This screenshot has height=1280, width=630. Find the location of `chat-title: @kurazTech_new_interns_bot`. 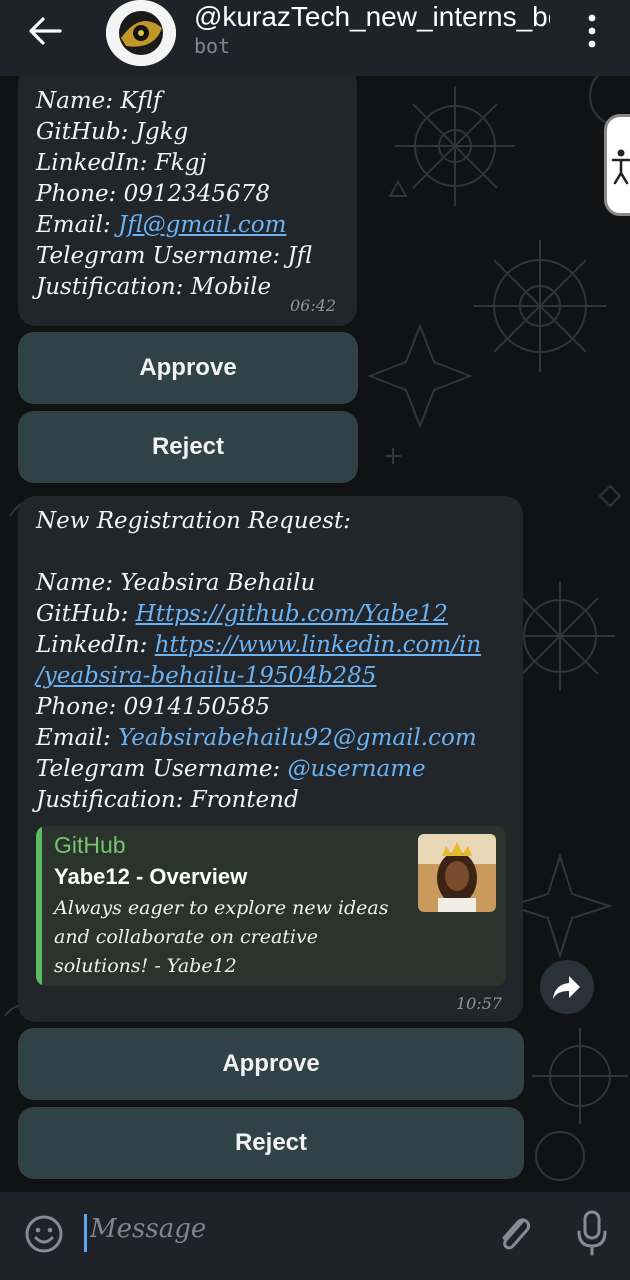

chat-title: @kurazTech_new_interns_bot is located at coordinates (372, 18).